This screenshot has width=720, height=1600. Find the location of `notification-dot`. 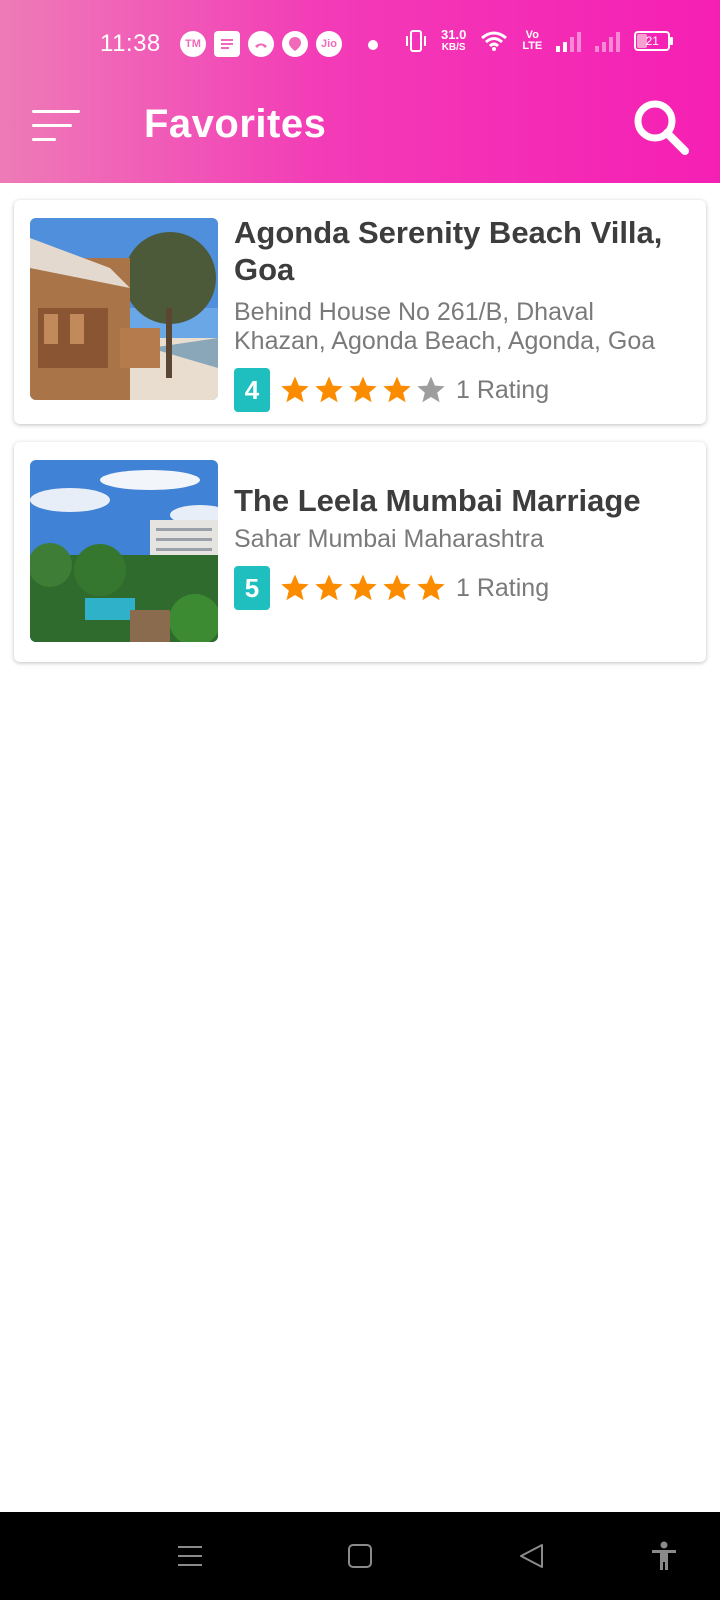

notification-dot is located at coordinates (373, 45).